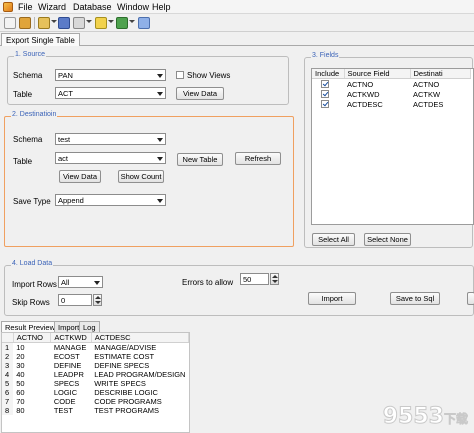 This screenshot has width=474, height=433. I want to click on menu-wizard: Wizard, so click(52, 7).